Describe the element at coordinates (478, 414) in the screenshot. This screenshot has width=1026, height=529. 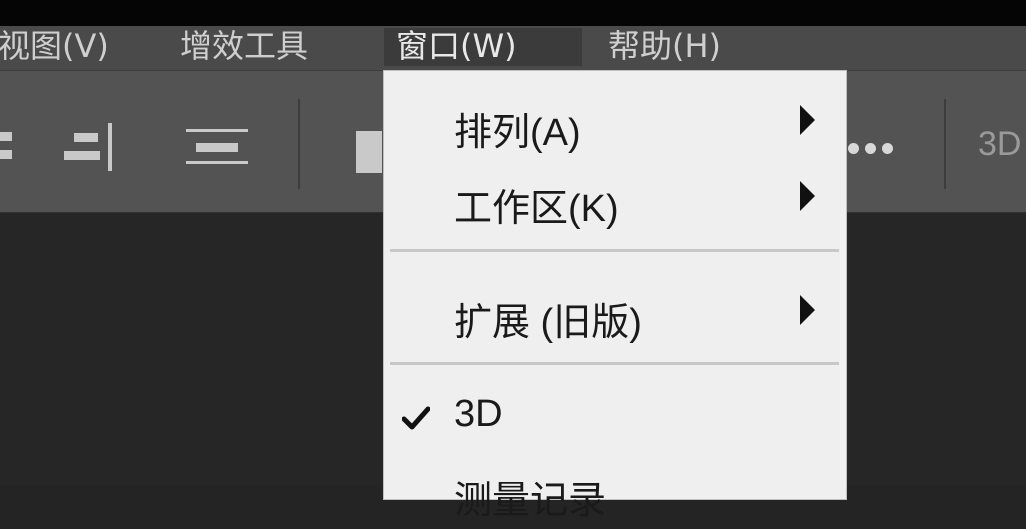
I see `menu-item-label: 3D` at that location.